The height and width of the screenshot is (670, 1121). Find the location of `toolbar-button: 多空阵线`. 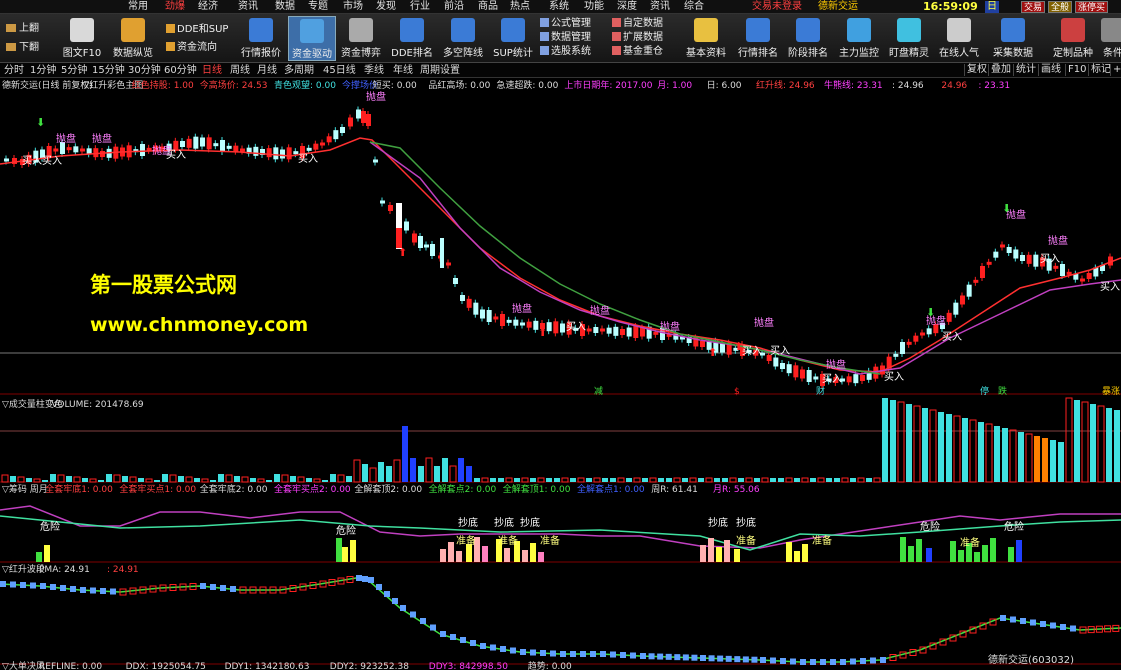

toolbar-button: 多空阵线 is located at coordinates (463, 38).